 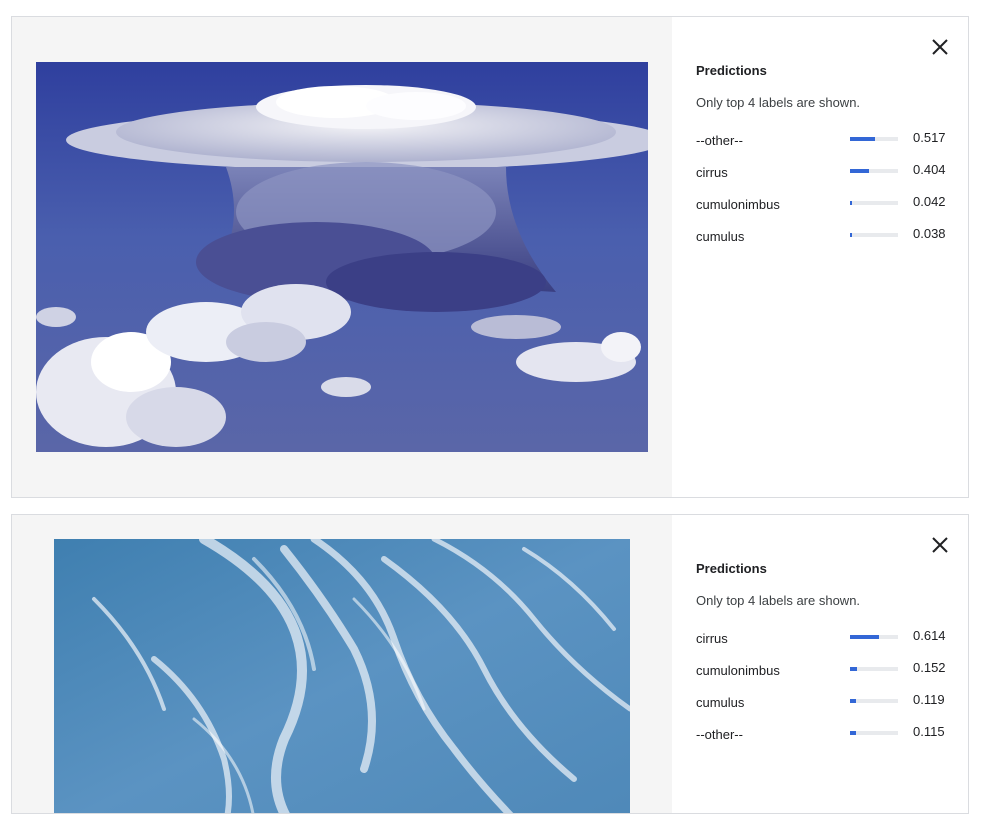 I want to click on prediction-row: cirrus 0.404, so click(x=822, y=178).